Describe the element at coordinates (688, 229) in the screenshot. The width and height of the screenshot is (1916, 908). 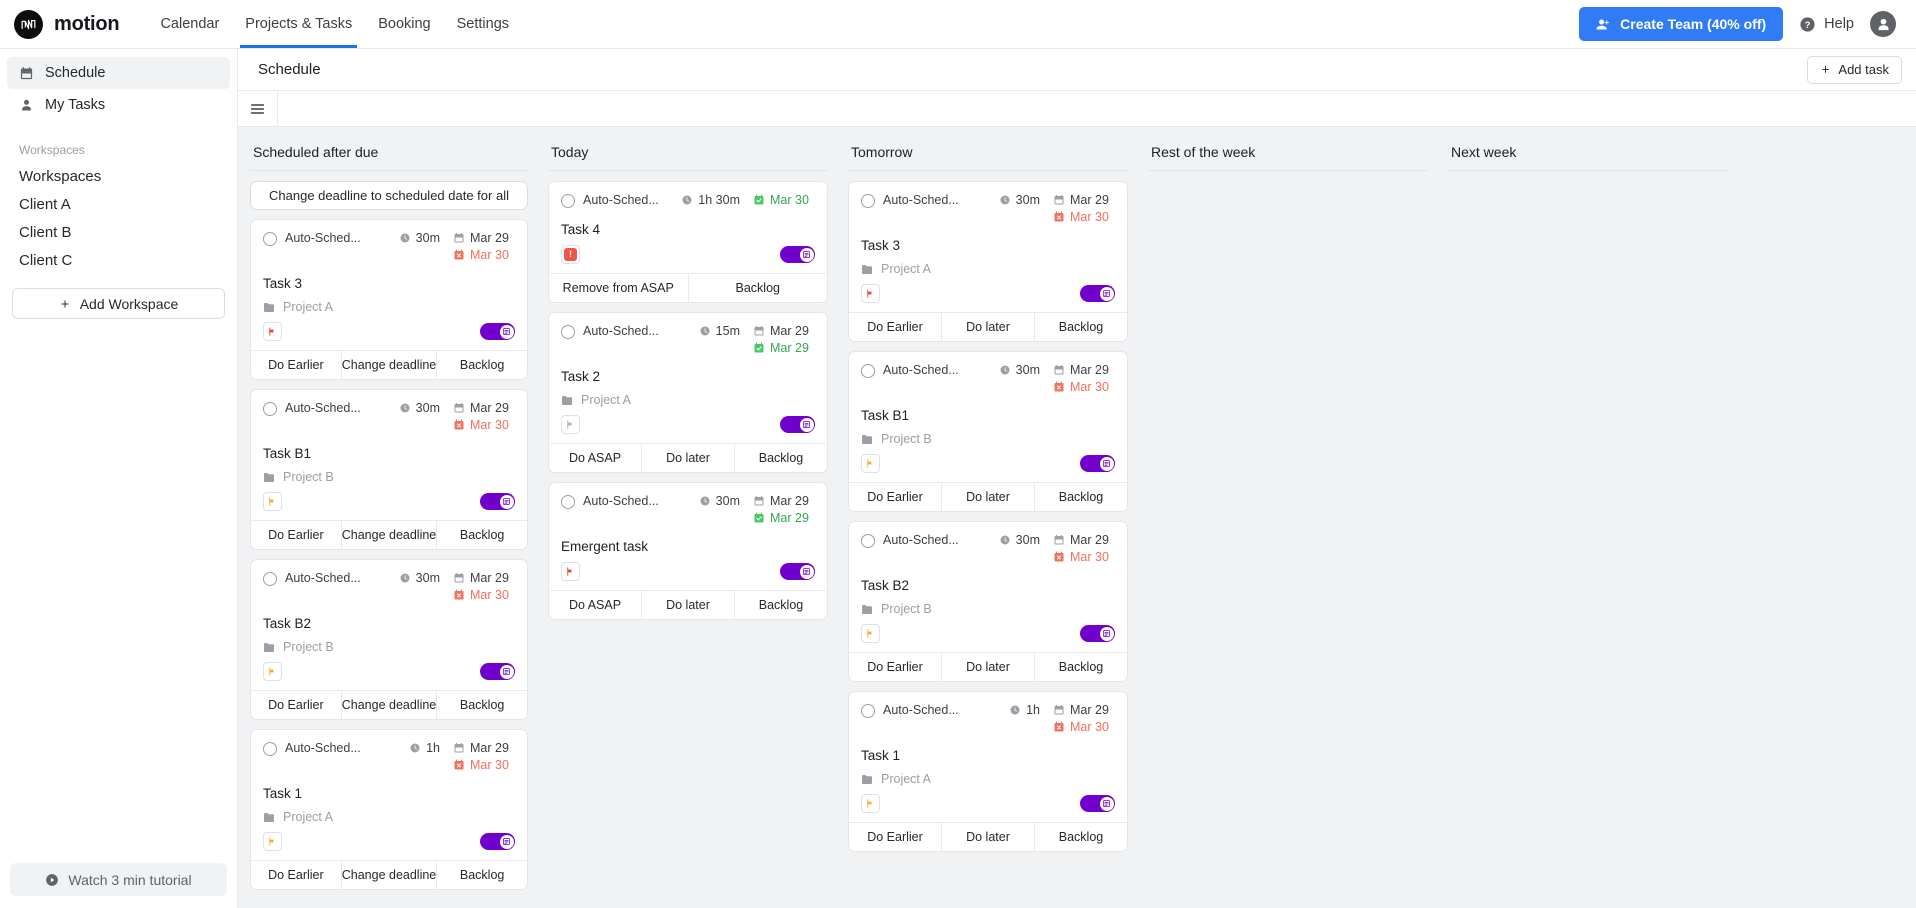
I see `task-title: Task 4` at that location.